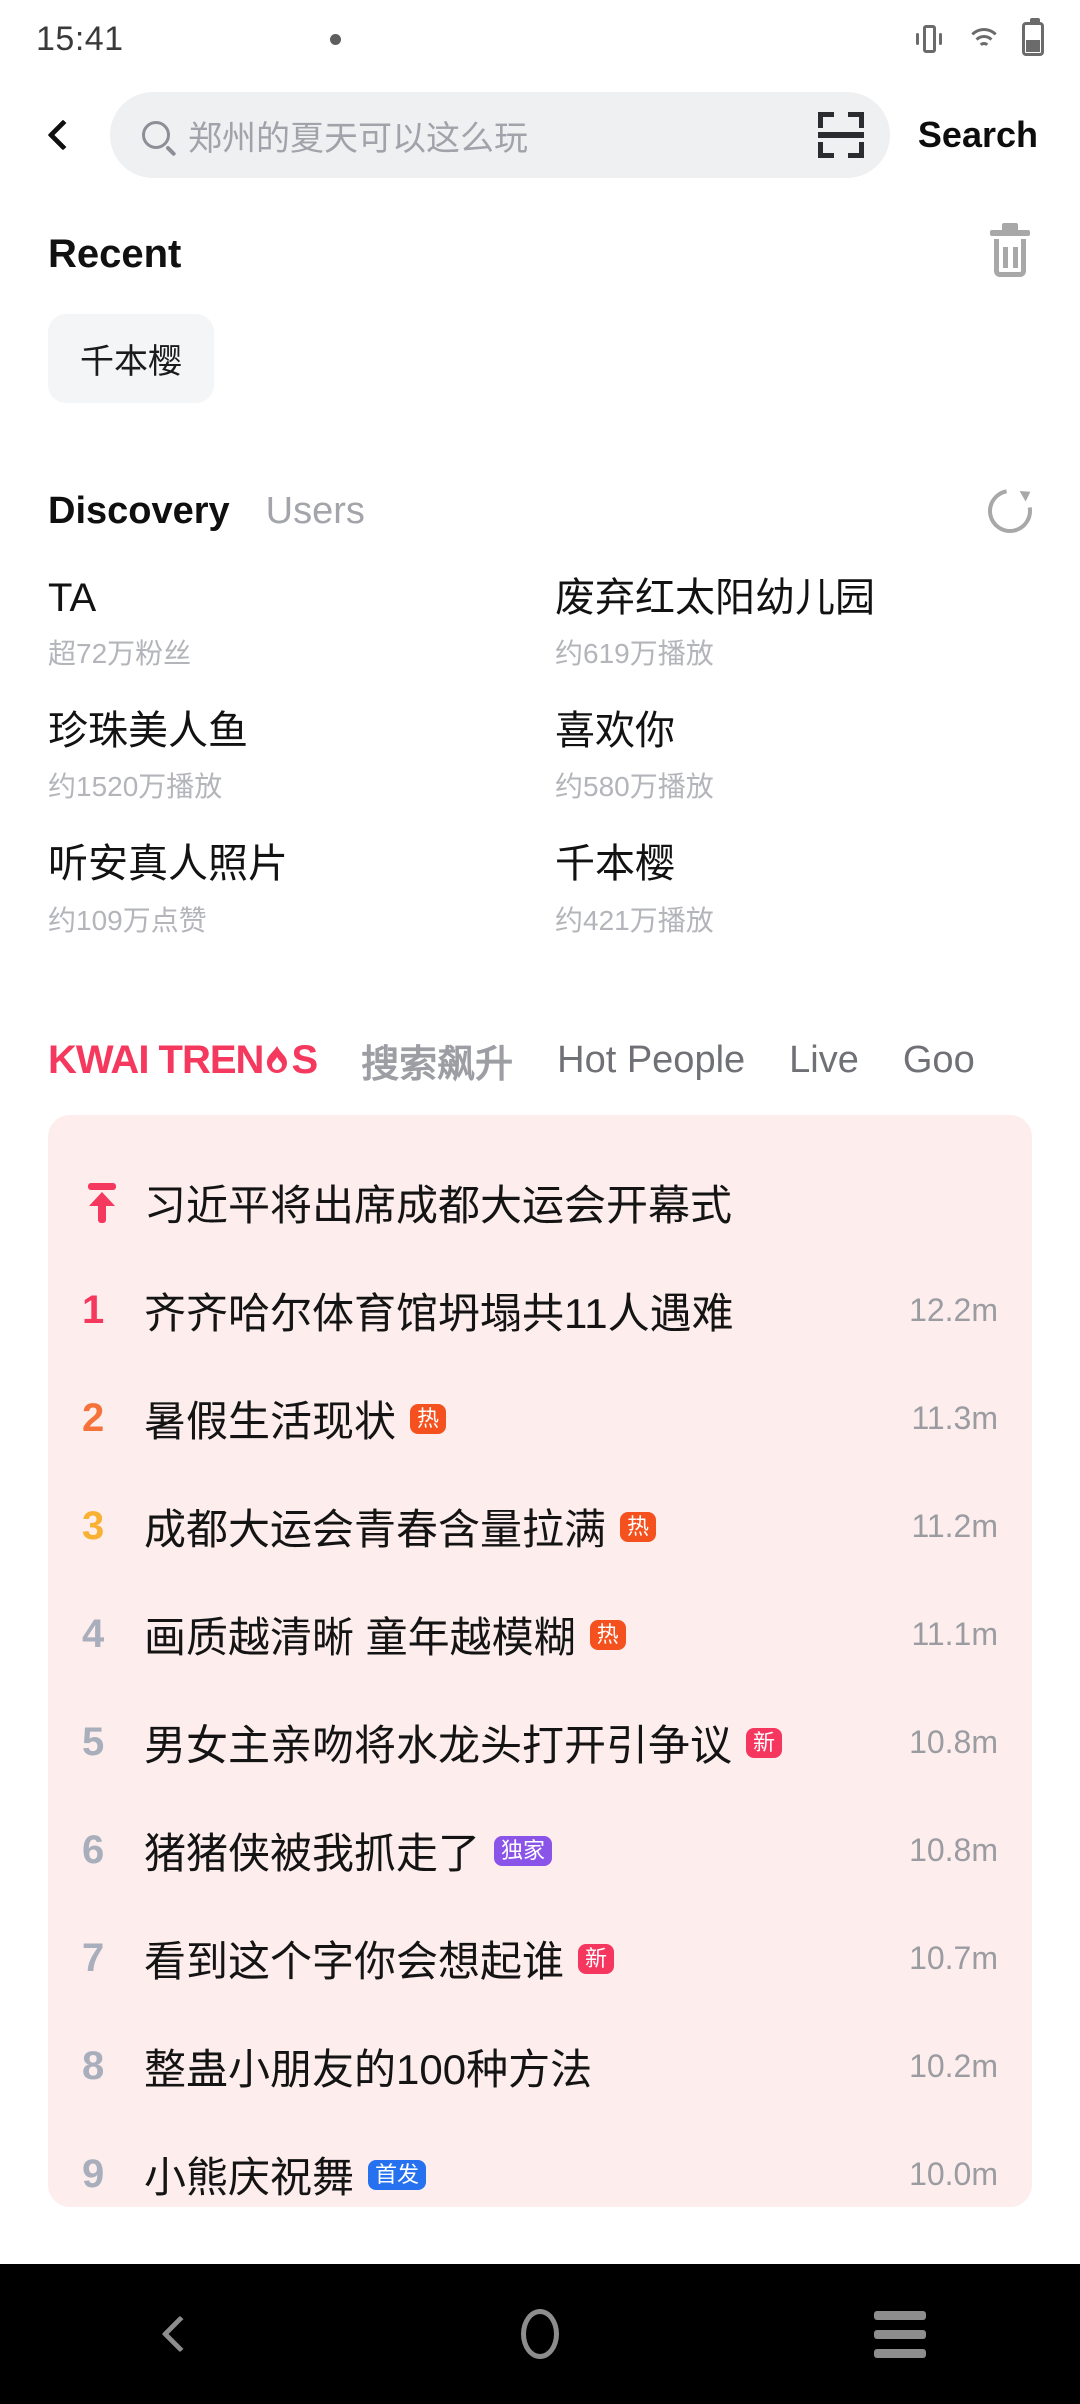 This screenshot has height=2404, width=1080. I want to click on trend-tab-bar: KWAI TREN S 搜索飙升 Hot People Live Goo, so click(540, 1061).